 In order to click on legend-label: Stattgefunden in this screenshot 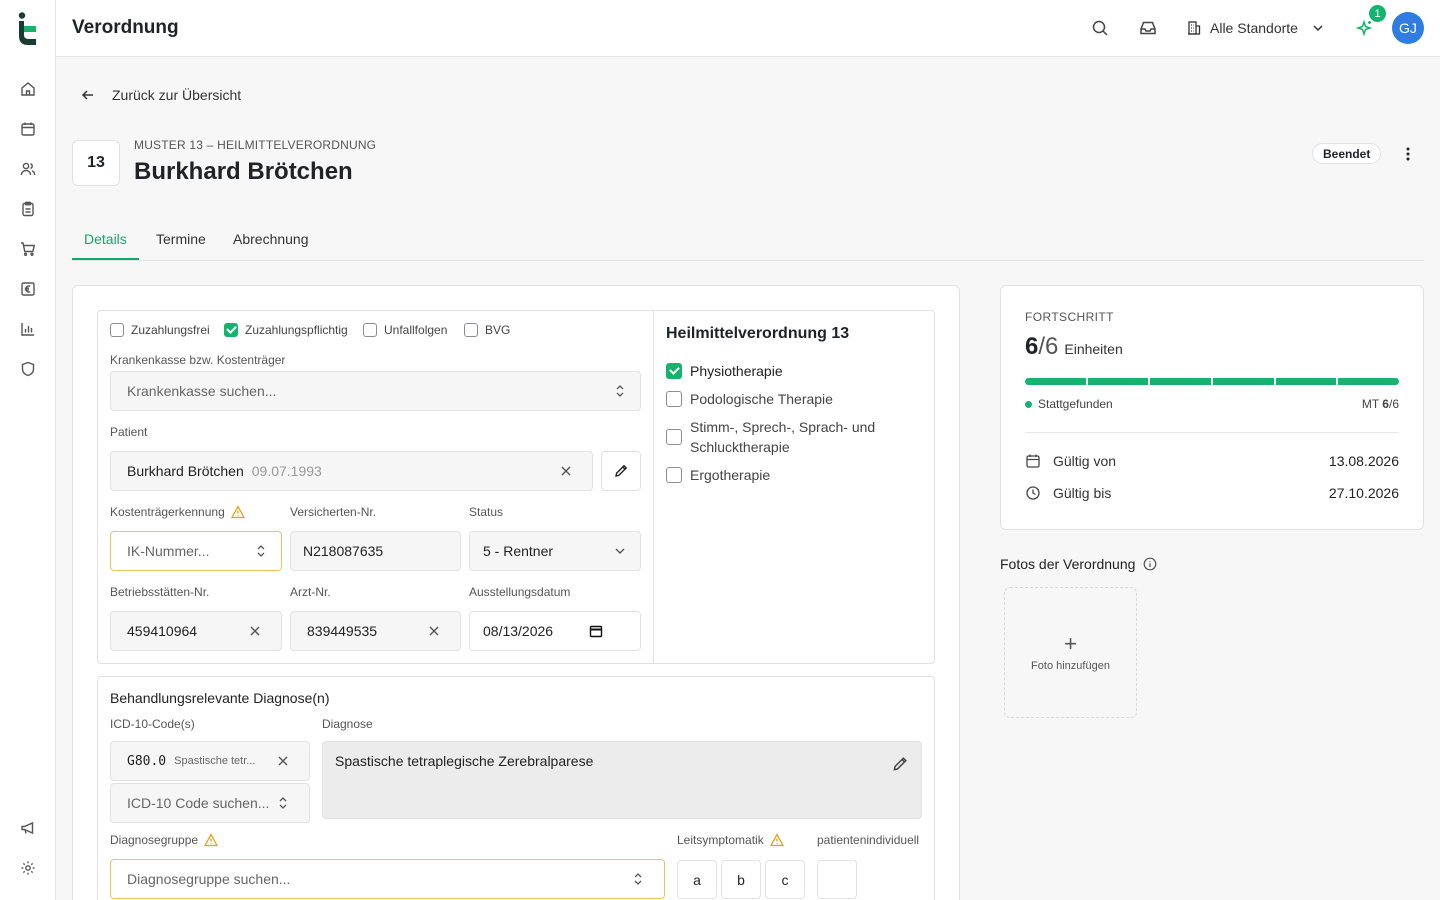, I will do `click(1075, 404)`.